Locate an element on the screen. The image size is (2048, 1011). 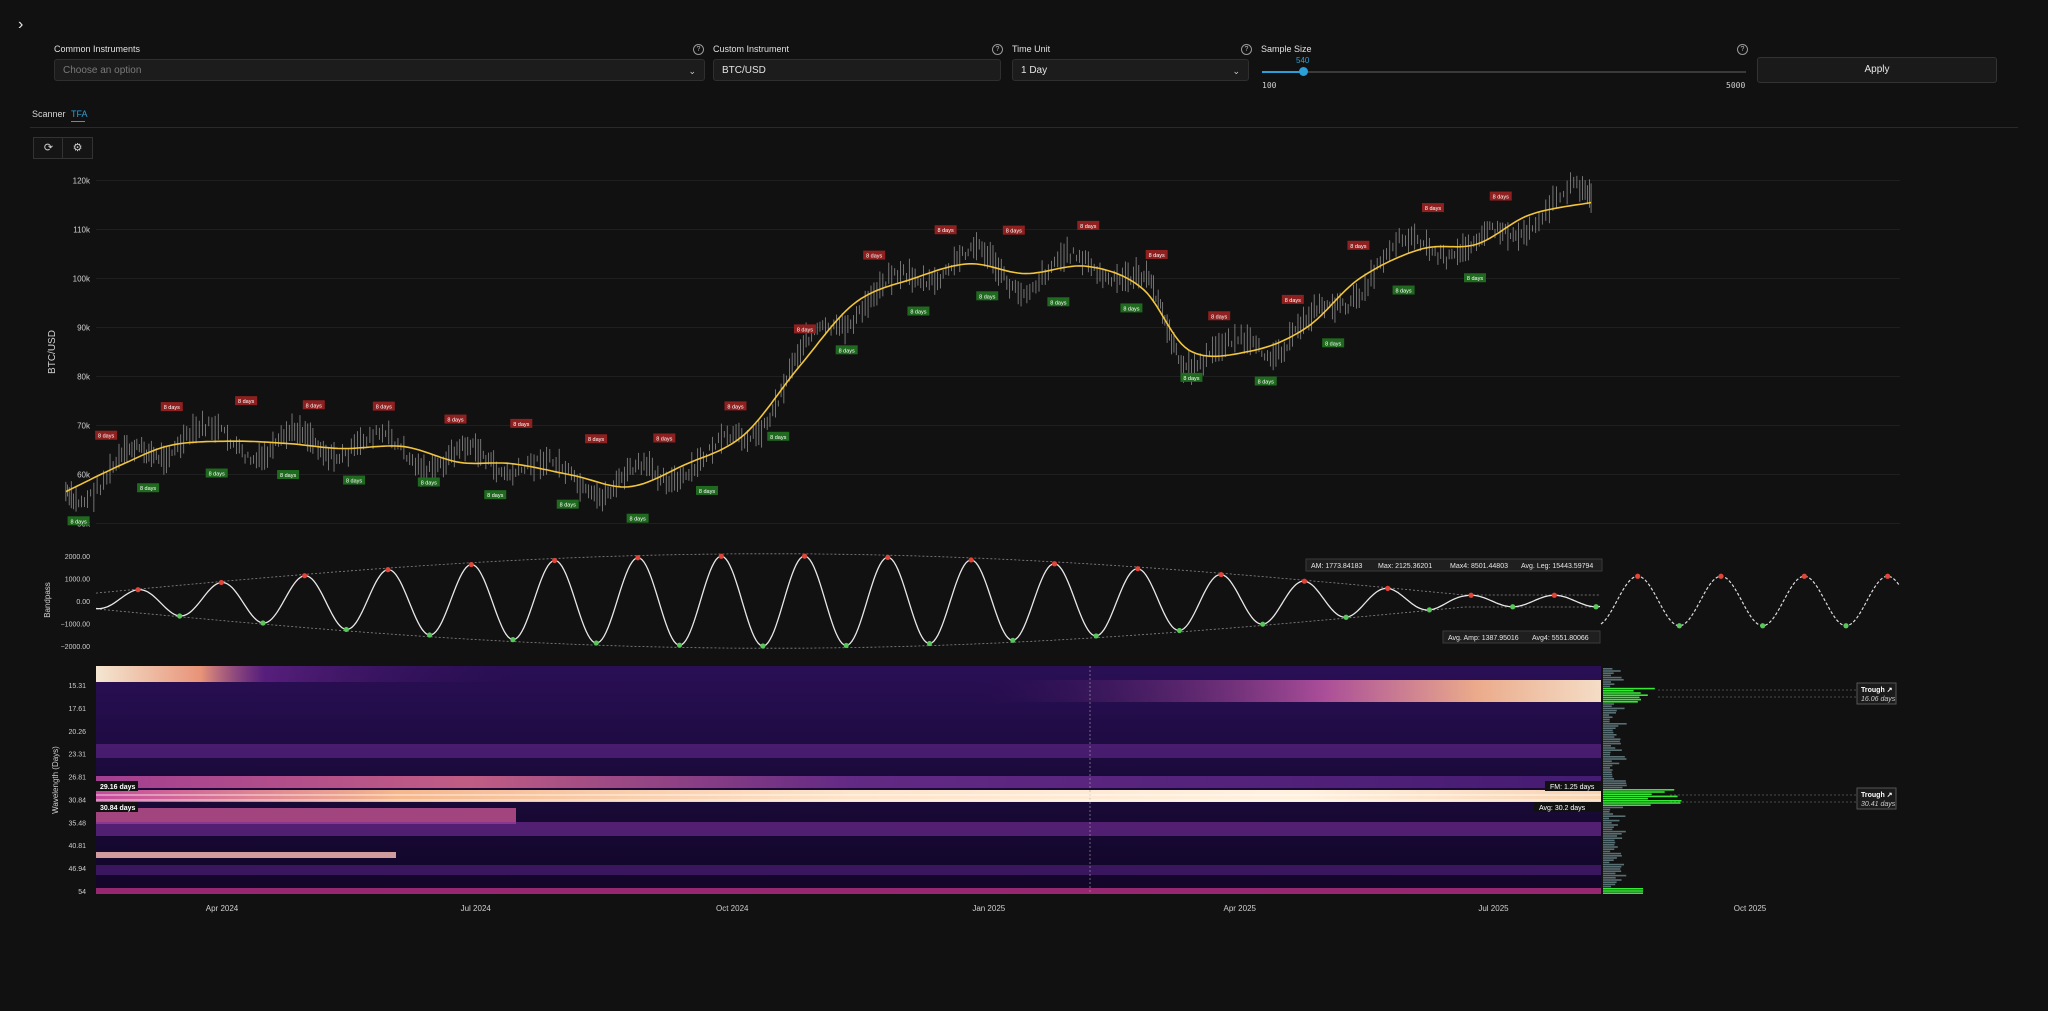
stat-avg4: Avg4: 5551.80066 is located at coordinates (1560, 638).